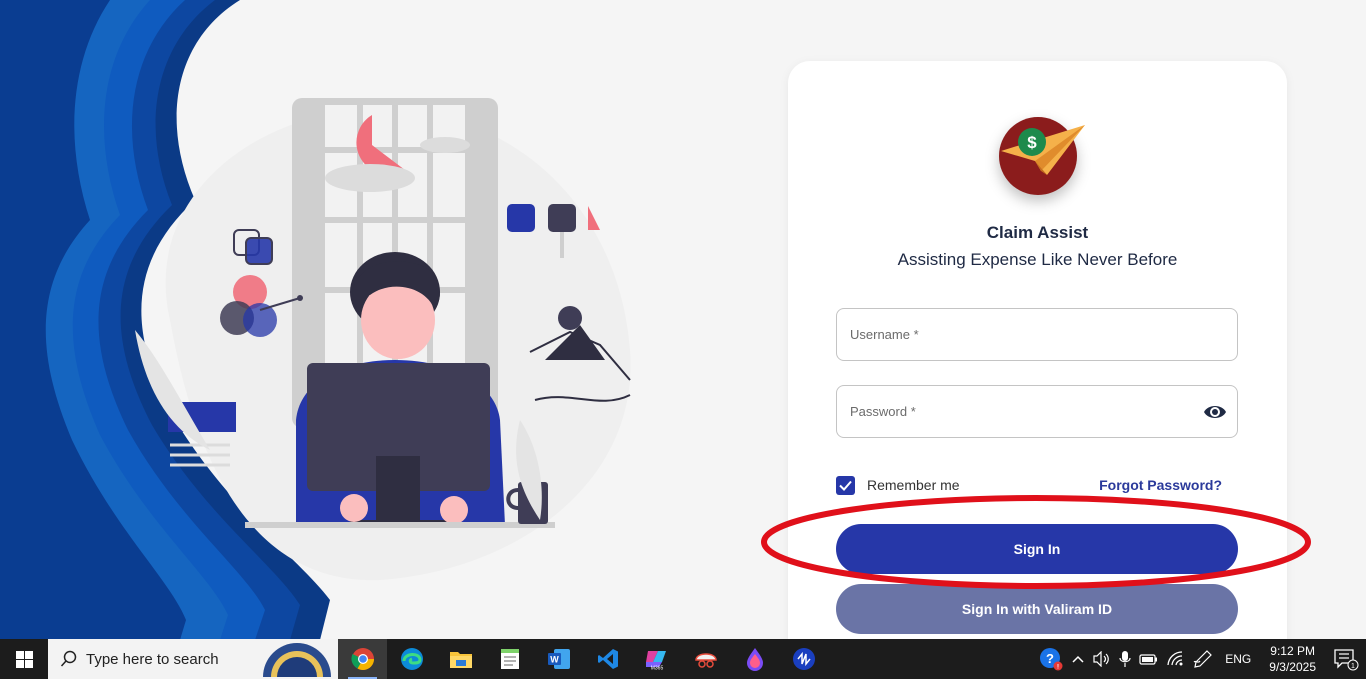  What do you see at coordinates (1037, 609) in the screenshot?
I see `sign-in-valiram-button: Sign In with Valiram ID` at bounding box center [1037, 609].